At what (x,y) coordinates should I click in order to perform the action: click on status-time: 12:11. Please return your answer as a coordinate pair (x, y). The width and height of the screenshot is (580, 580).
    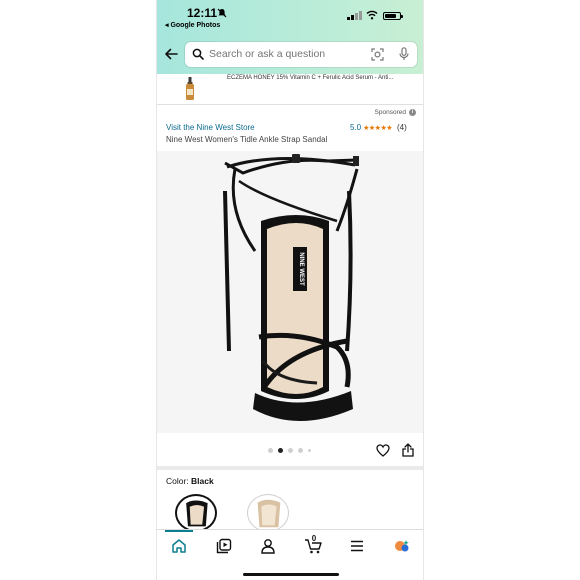
    Looking at the image, I should click on (202, 13).